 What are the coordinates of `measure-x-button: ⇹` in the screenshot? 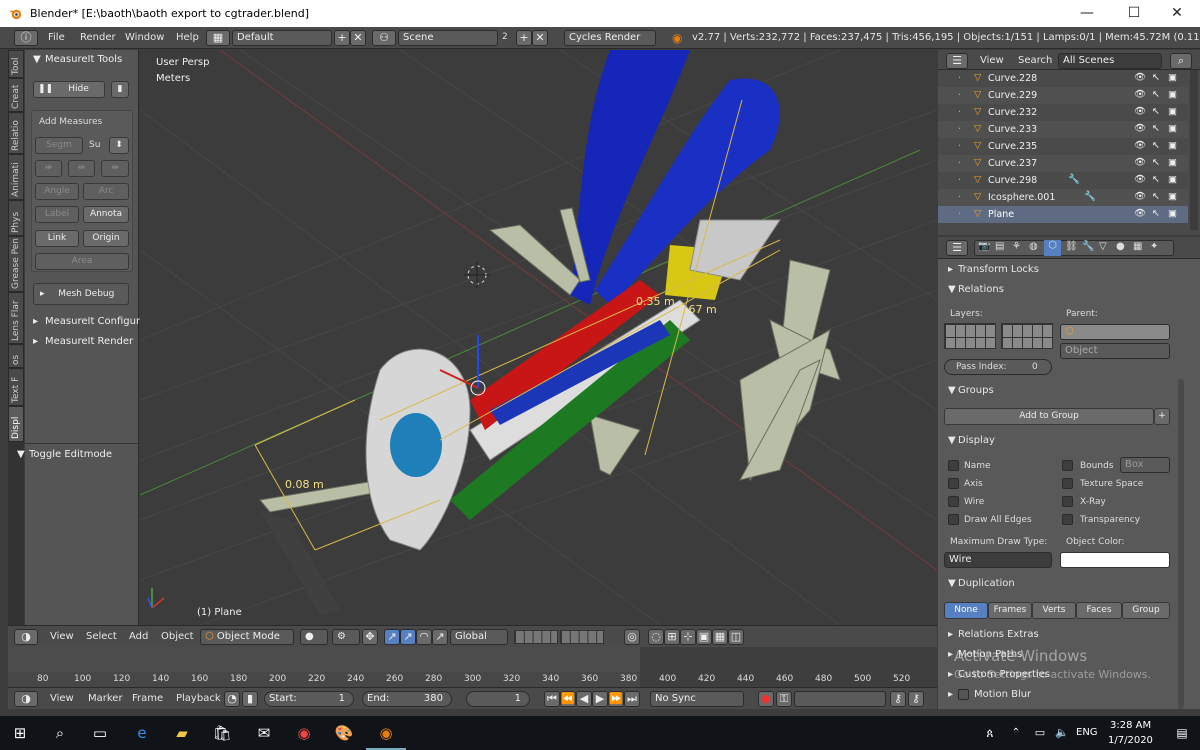 It's located at (48, 168).